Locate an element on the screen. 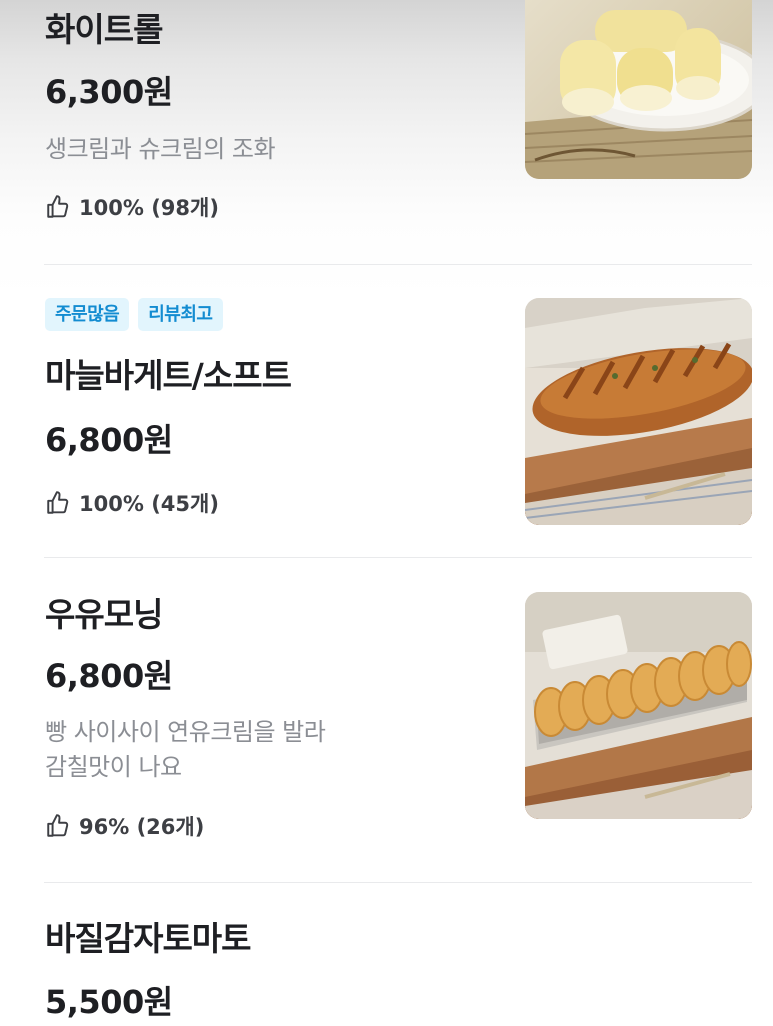 The height and width of the screenshot is (1026, 773). badge-best-reviews: 리뷰최고 is located at coordinates (180, 314).